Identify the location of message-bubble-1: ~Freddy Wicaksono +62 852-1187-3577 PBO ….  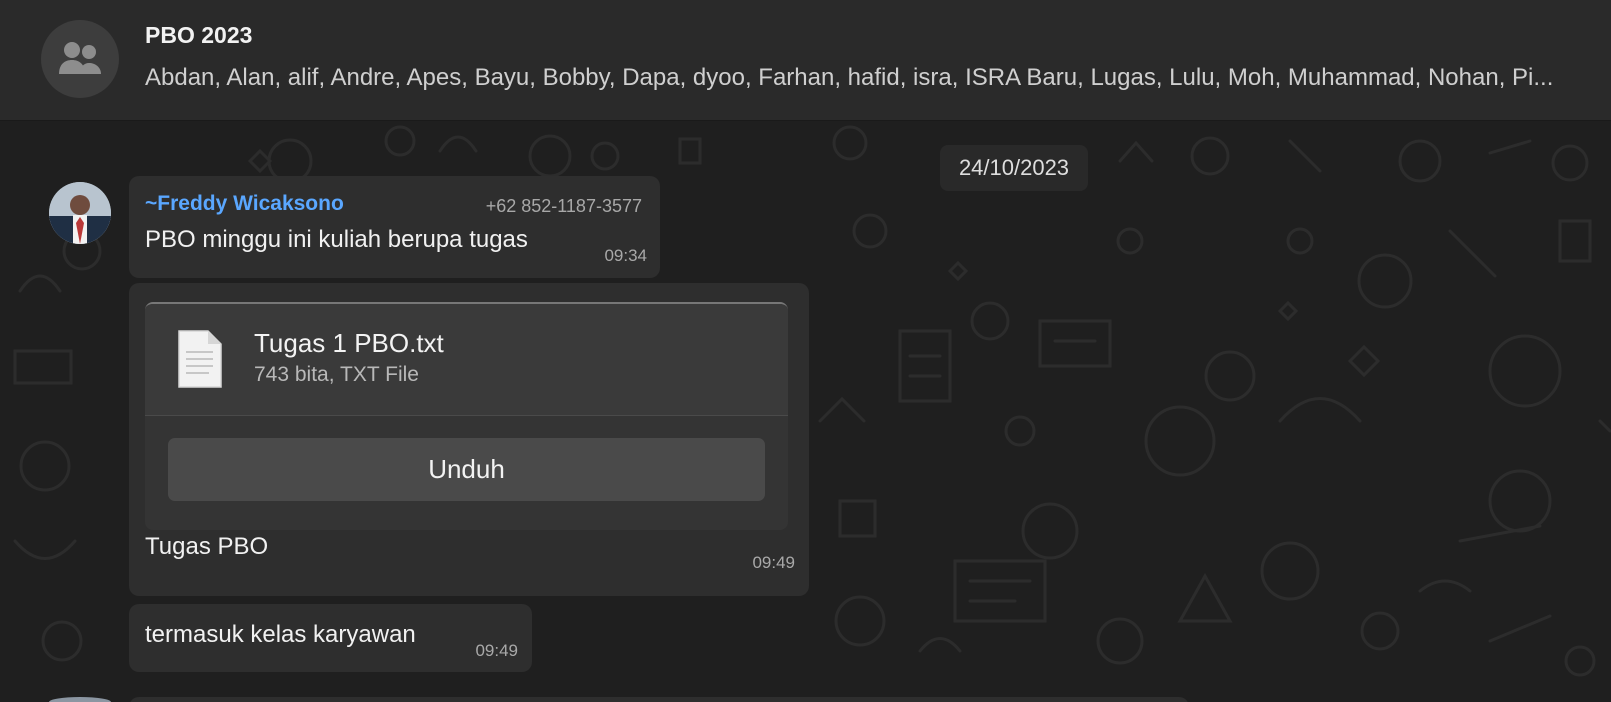
(394, 227).